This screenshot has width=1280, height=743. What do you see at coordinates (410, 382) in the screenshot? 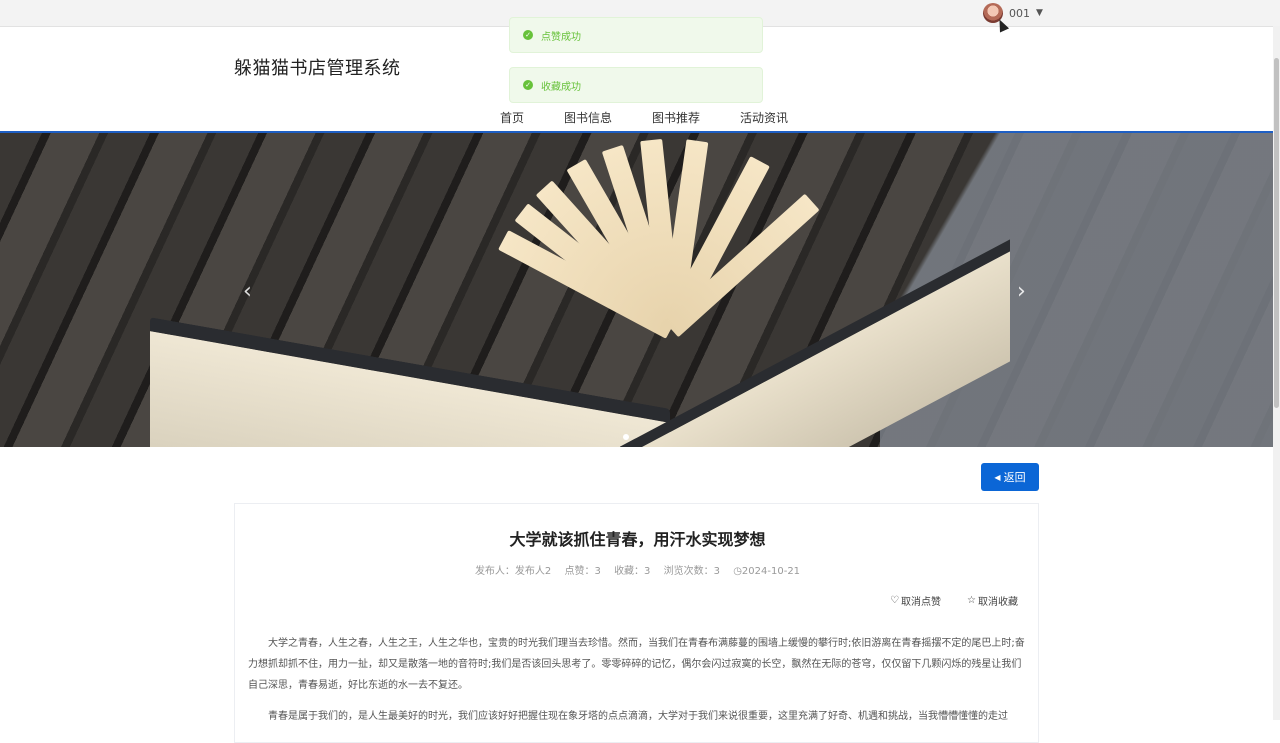
I see `banner-book-image` at bounding box center [410, 382].